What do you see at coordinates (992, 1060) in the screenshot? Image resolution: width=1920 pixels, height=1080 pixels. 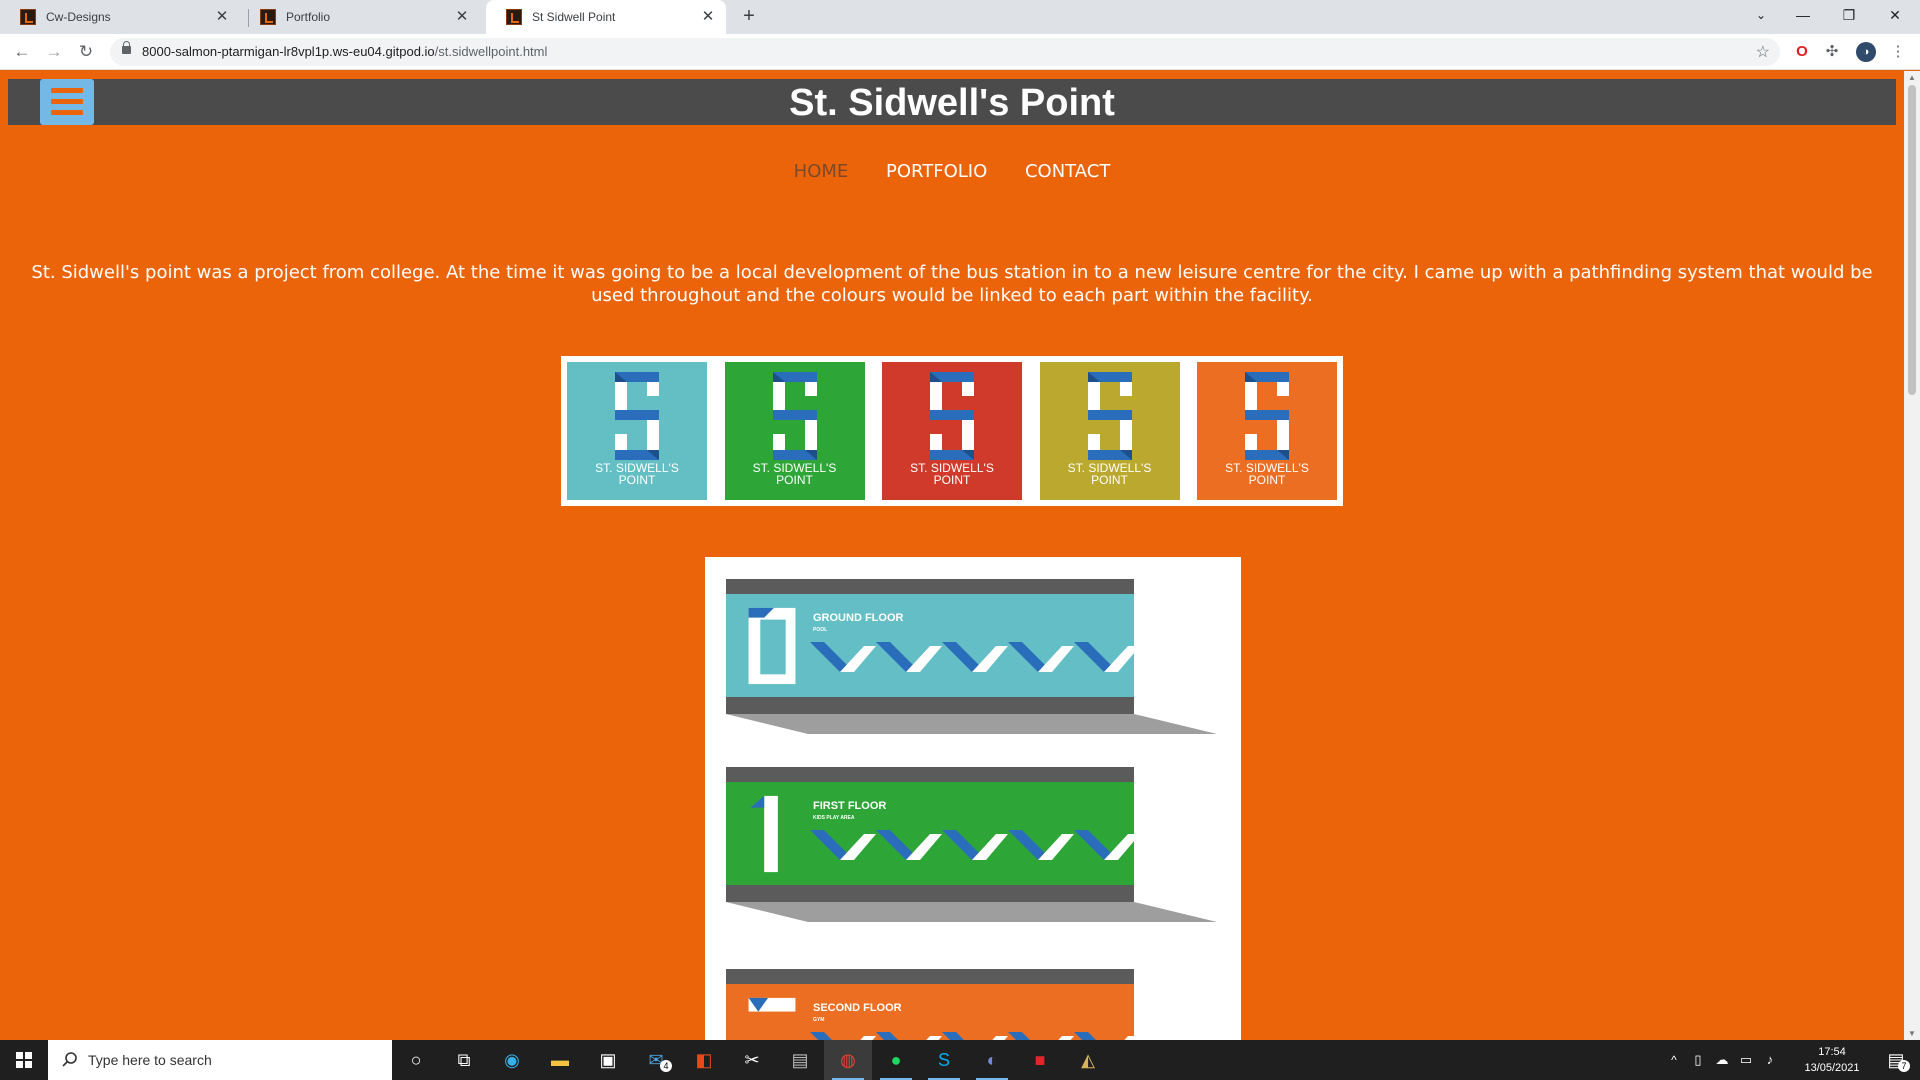 I see `discord-icon: ◐` at bounding box center [992, 1060].